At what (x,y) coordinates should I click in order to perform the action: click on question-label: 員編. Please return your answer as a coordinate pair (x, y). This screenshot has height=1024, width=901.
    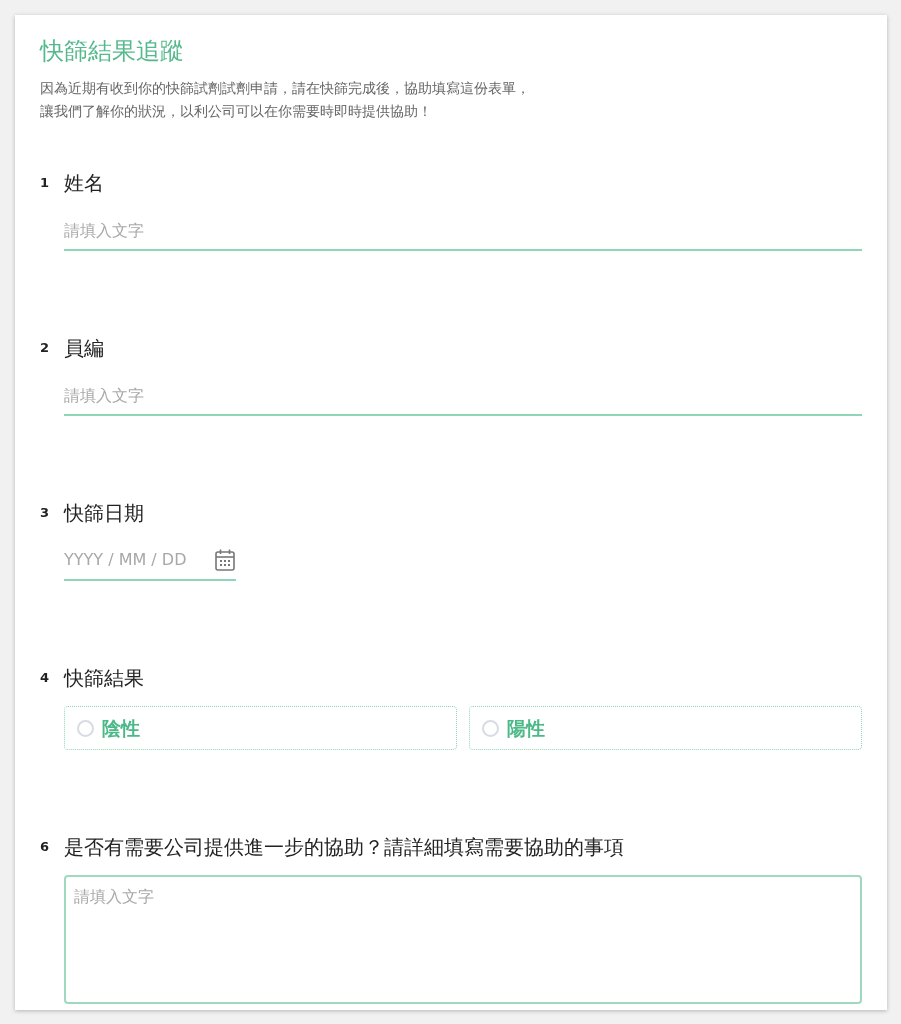
    Looking at the image, I should click on (84, 348).